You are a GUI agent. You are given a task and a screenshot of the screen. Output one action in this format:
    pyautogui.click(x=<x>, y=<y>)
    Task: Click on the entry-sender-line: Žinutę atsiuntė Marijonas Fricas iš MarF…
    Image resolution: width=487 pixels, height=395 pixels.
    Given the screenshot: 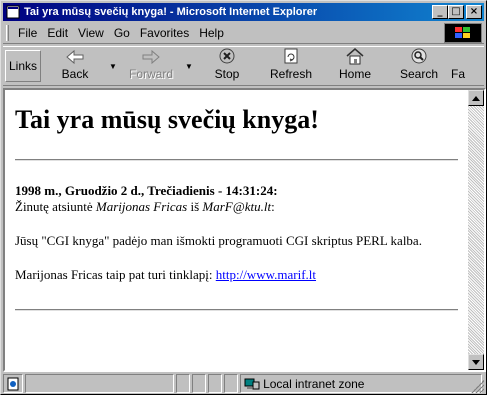 What is the action you would take?
    pyautogui.click(x=236, y=207)
    